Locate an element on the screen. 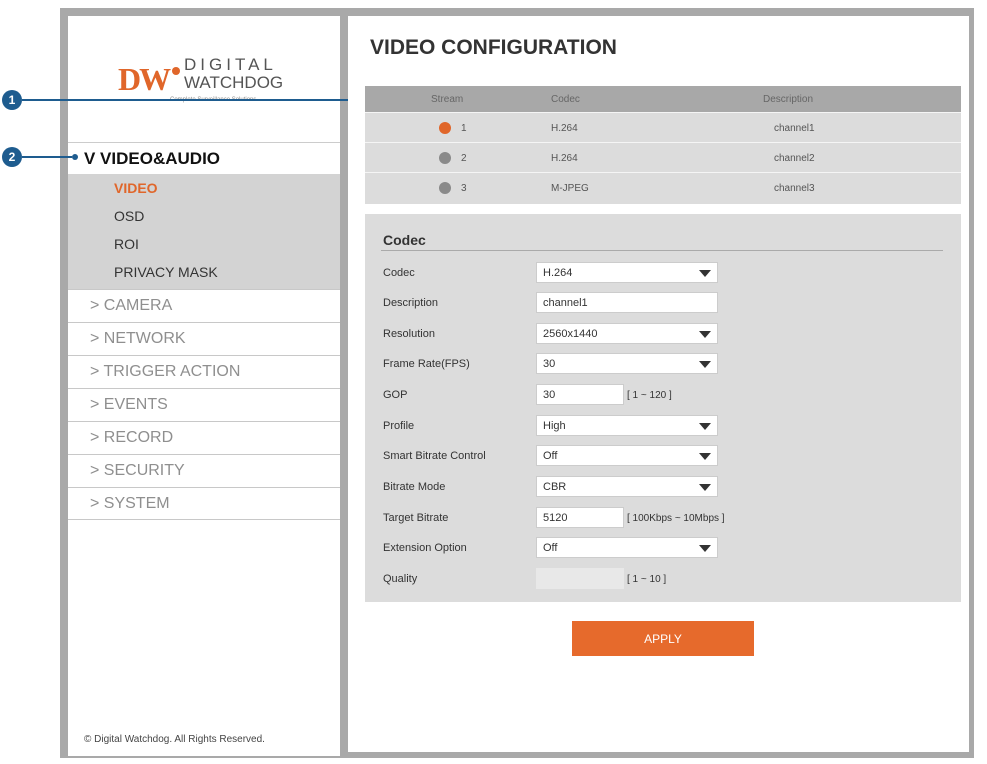  callout-2-line is located at coordinates (47, 157).